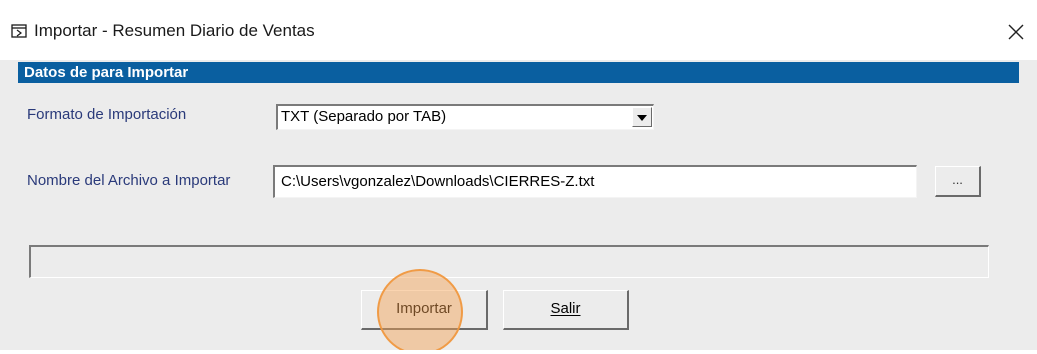 The width and height of the screenshot is (1037, 354). I want to click on close-icon, so click(1016, 32).